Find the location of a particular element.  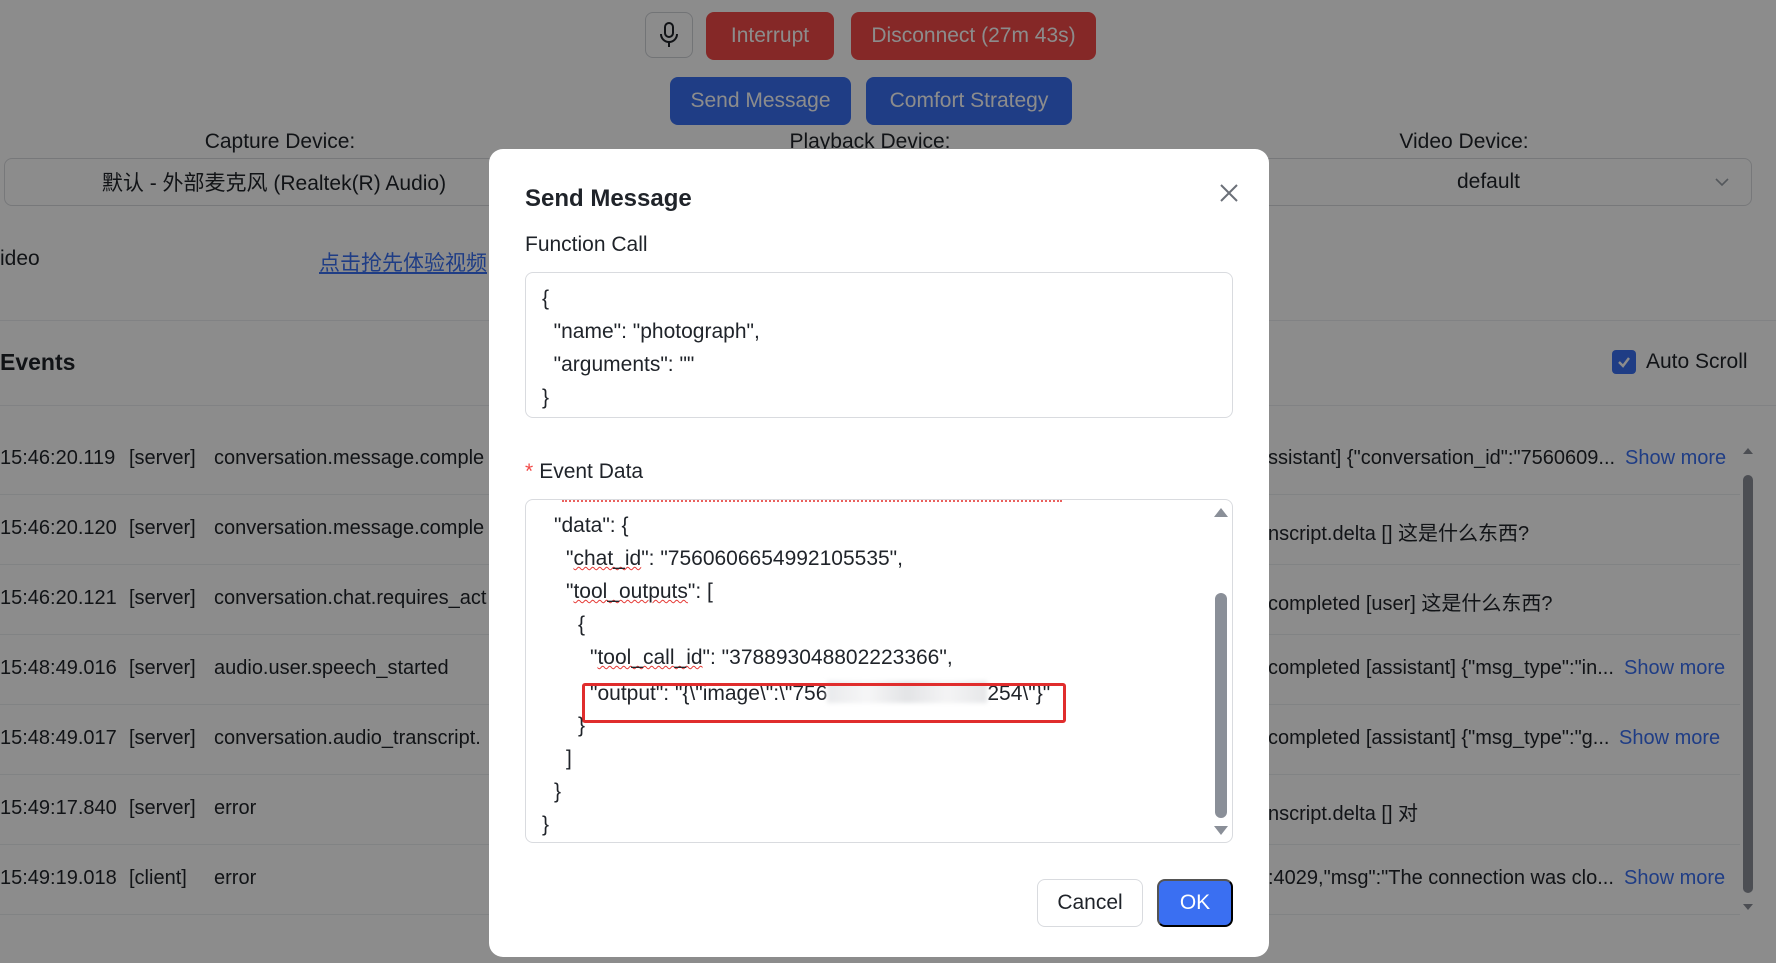

event-data-line: { is located at coordinates (582, 624).